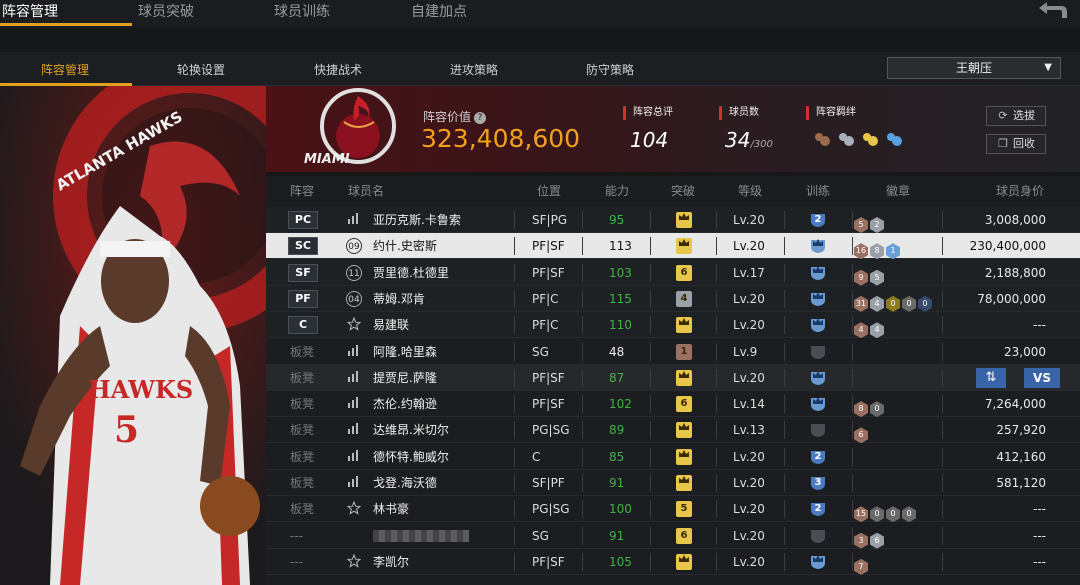 The image size is (1080, 585). What do you see at coordinates (338, 69) in the screenshot?
I see `subtab-quick-tactics: 快捷战术` at bounding box center [338, 69].